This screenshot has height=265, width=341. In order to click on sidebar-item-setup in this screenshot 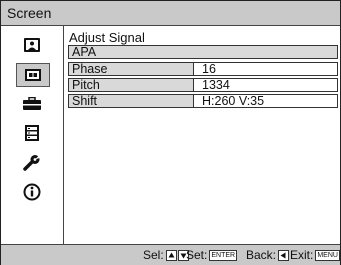, I will do `click(32, 104)`.